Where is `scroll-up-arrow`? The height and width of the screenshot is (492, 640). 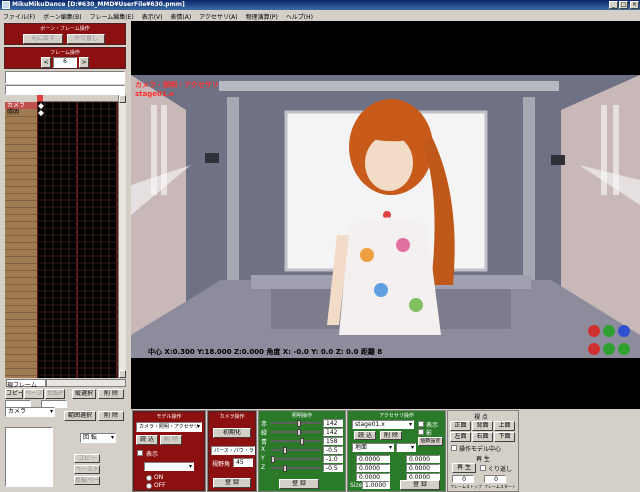 scroll-up-arrow is located at coordinates (122, 99).